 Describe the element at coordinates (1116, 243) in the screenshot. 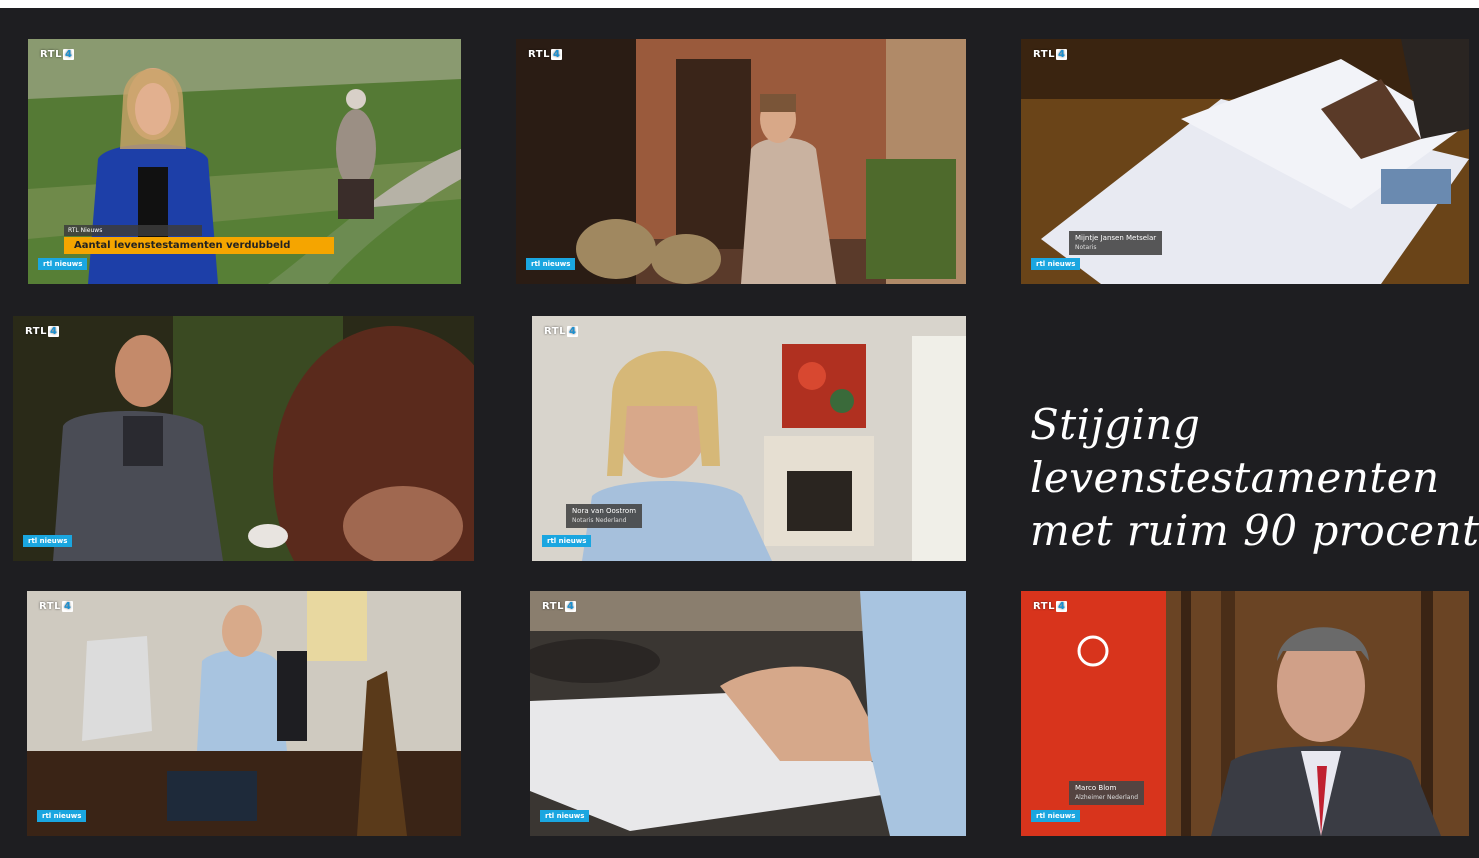

I see `lower-third: Mijntje Jansen Metselar Notaris` at that location.